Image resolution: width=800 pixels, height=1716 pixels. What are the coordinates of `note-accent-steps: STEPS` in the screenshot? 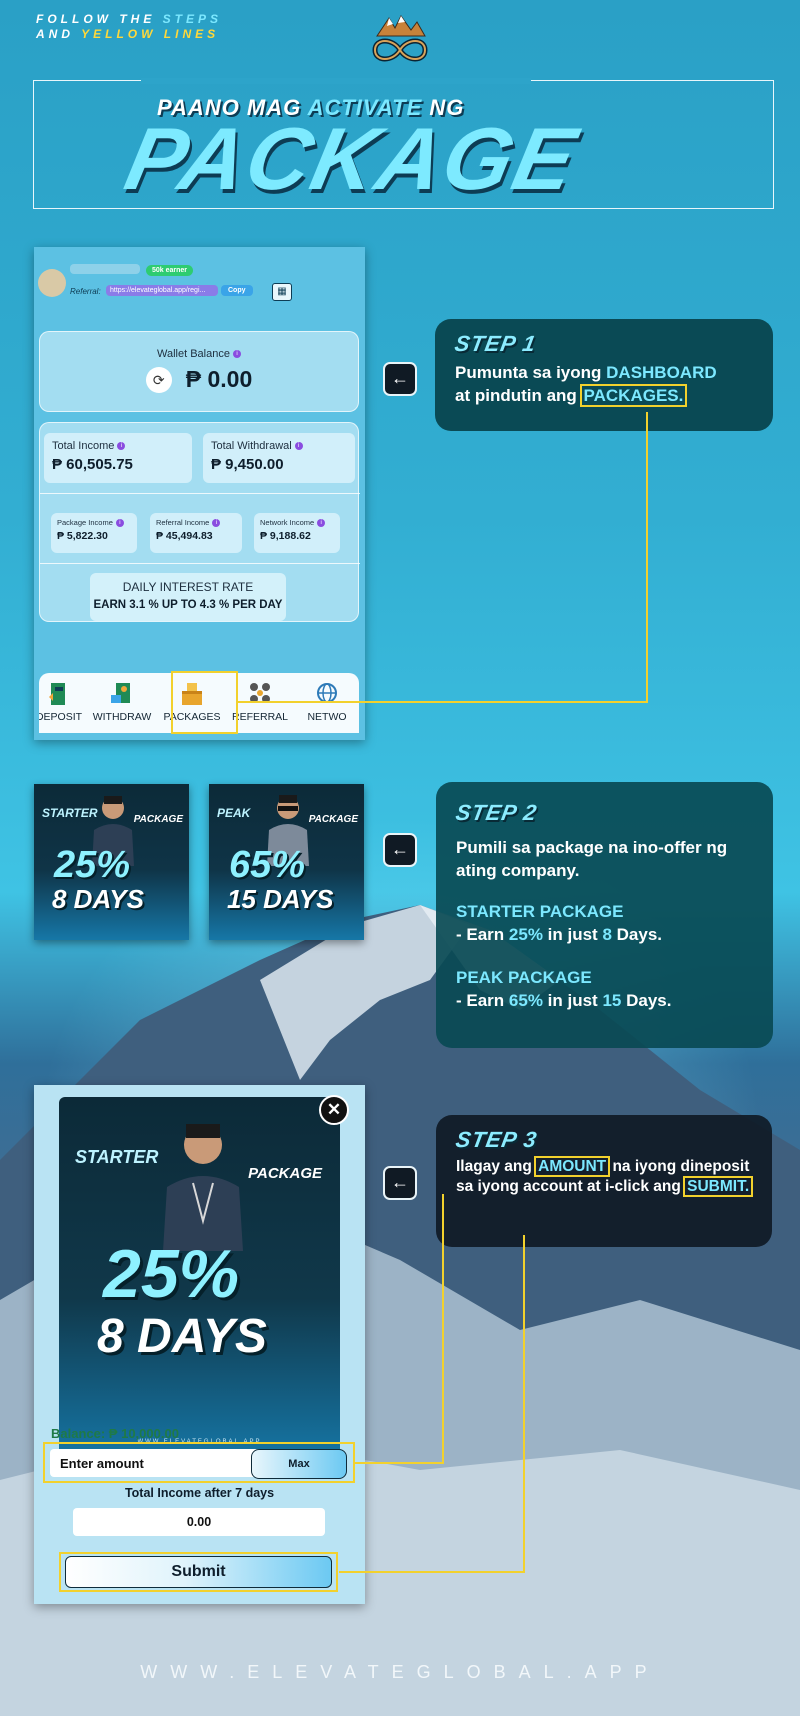 It's located at (192, 19).